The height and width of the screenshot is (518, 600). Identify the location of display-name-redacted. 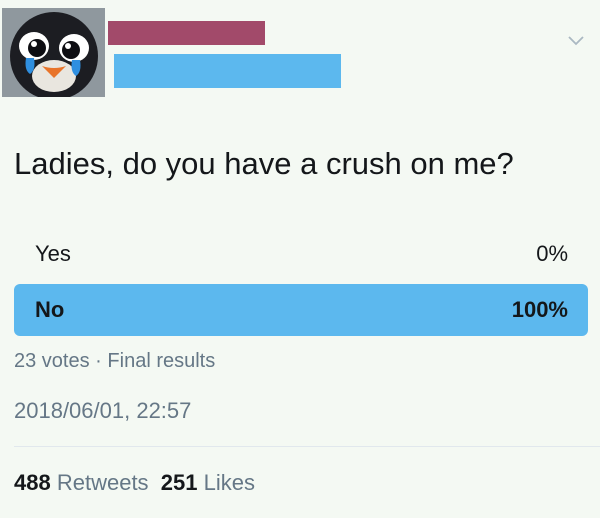
(186, 33).